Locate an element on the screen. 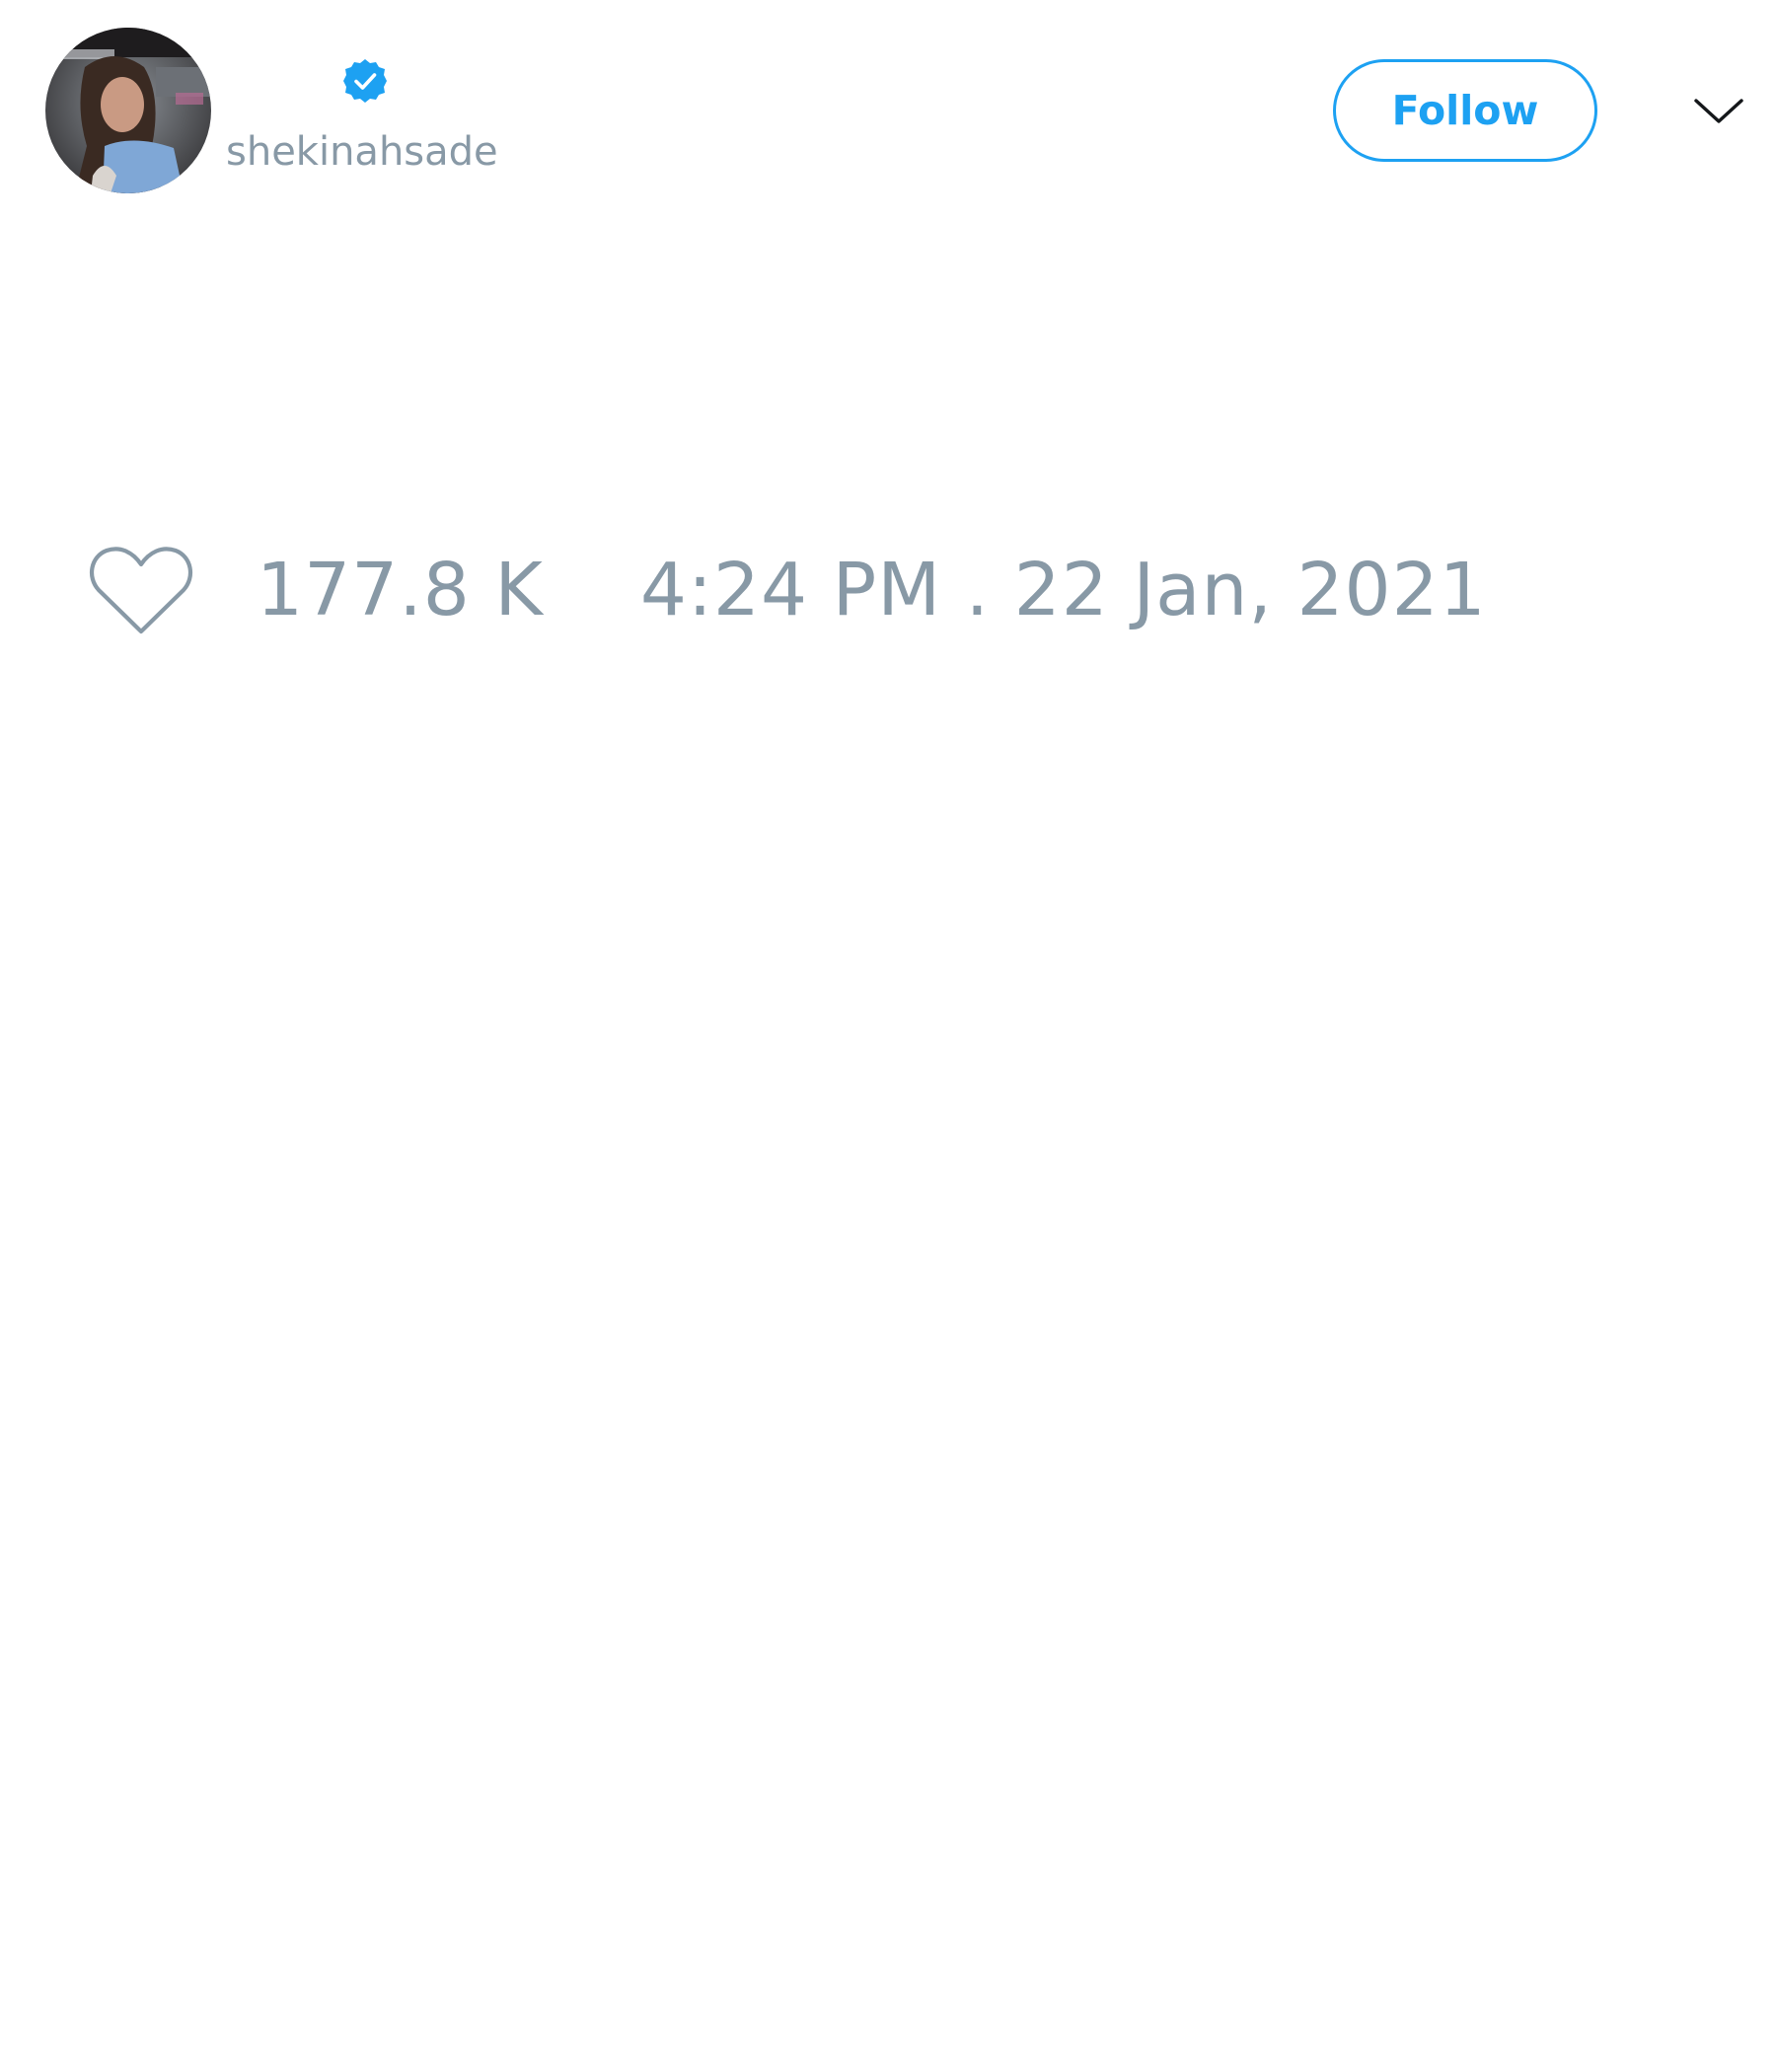 The height and width of the screenshot is (2072, 1776). avatar is located at coordinates (128, 111).